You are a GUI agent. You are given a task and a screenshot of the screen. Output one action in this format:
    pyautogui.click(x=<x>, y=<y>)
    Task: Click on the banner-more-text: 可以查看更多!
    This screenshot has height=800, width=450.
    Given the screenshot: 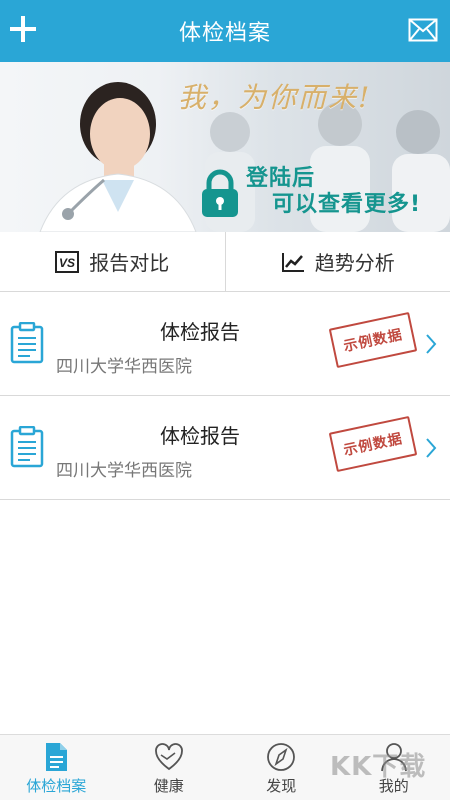 What is the action you would take?
    pyautogui.click(x=347, y=204)
    